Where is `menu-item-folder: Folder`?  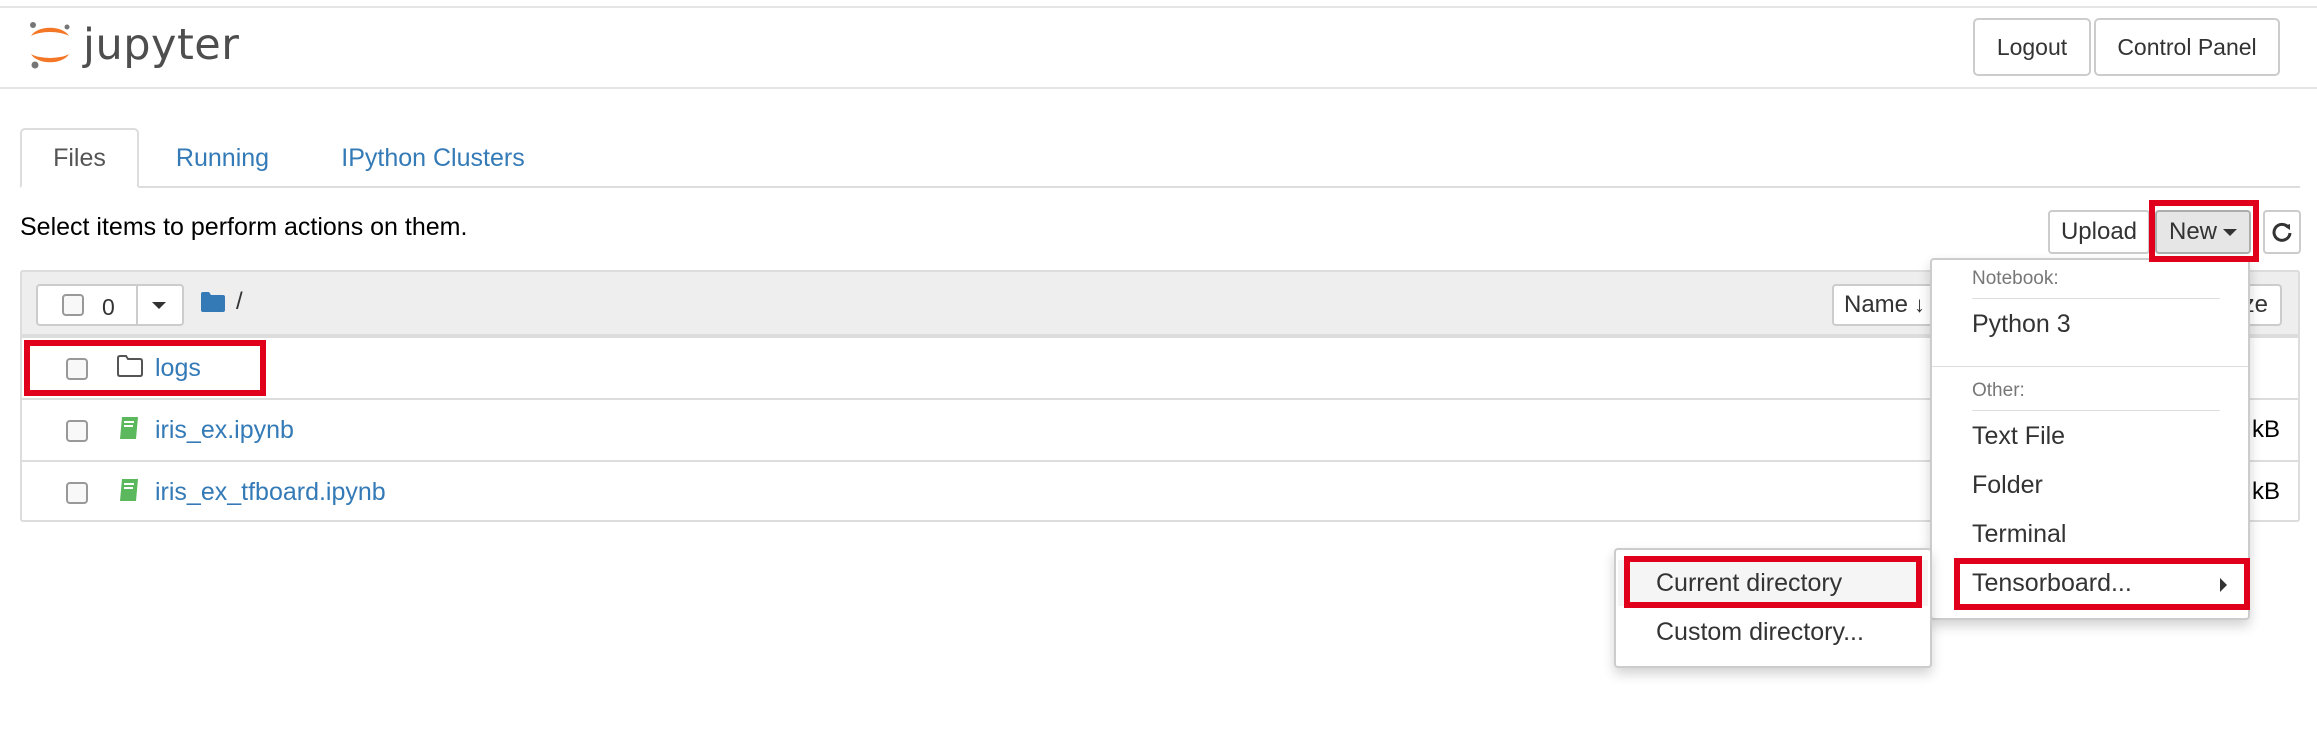 menu-item-folder: Folder is located at coordinates (2007, 485).